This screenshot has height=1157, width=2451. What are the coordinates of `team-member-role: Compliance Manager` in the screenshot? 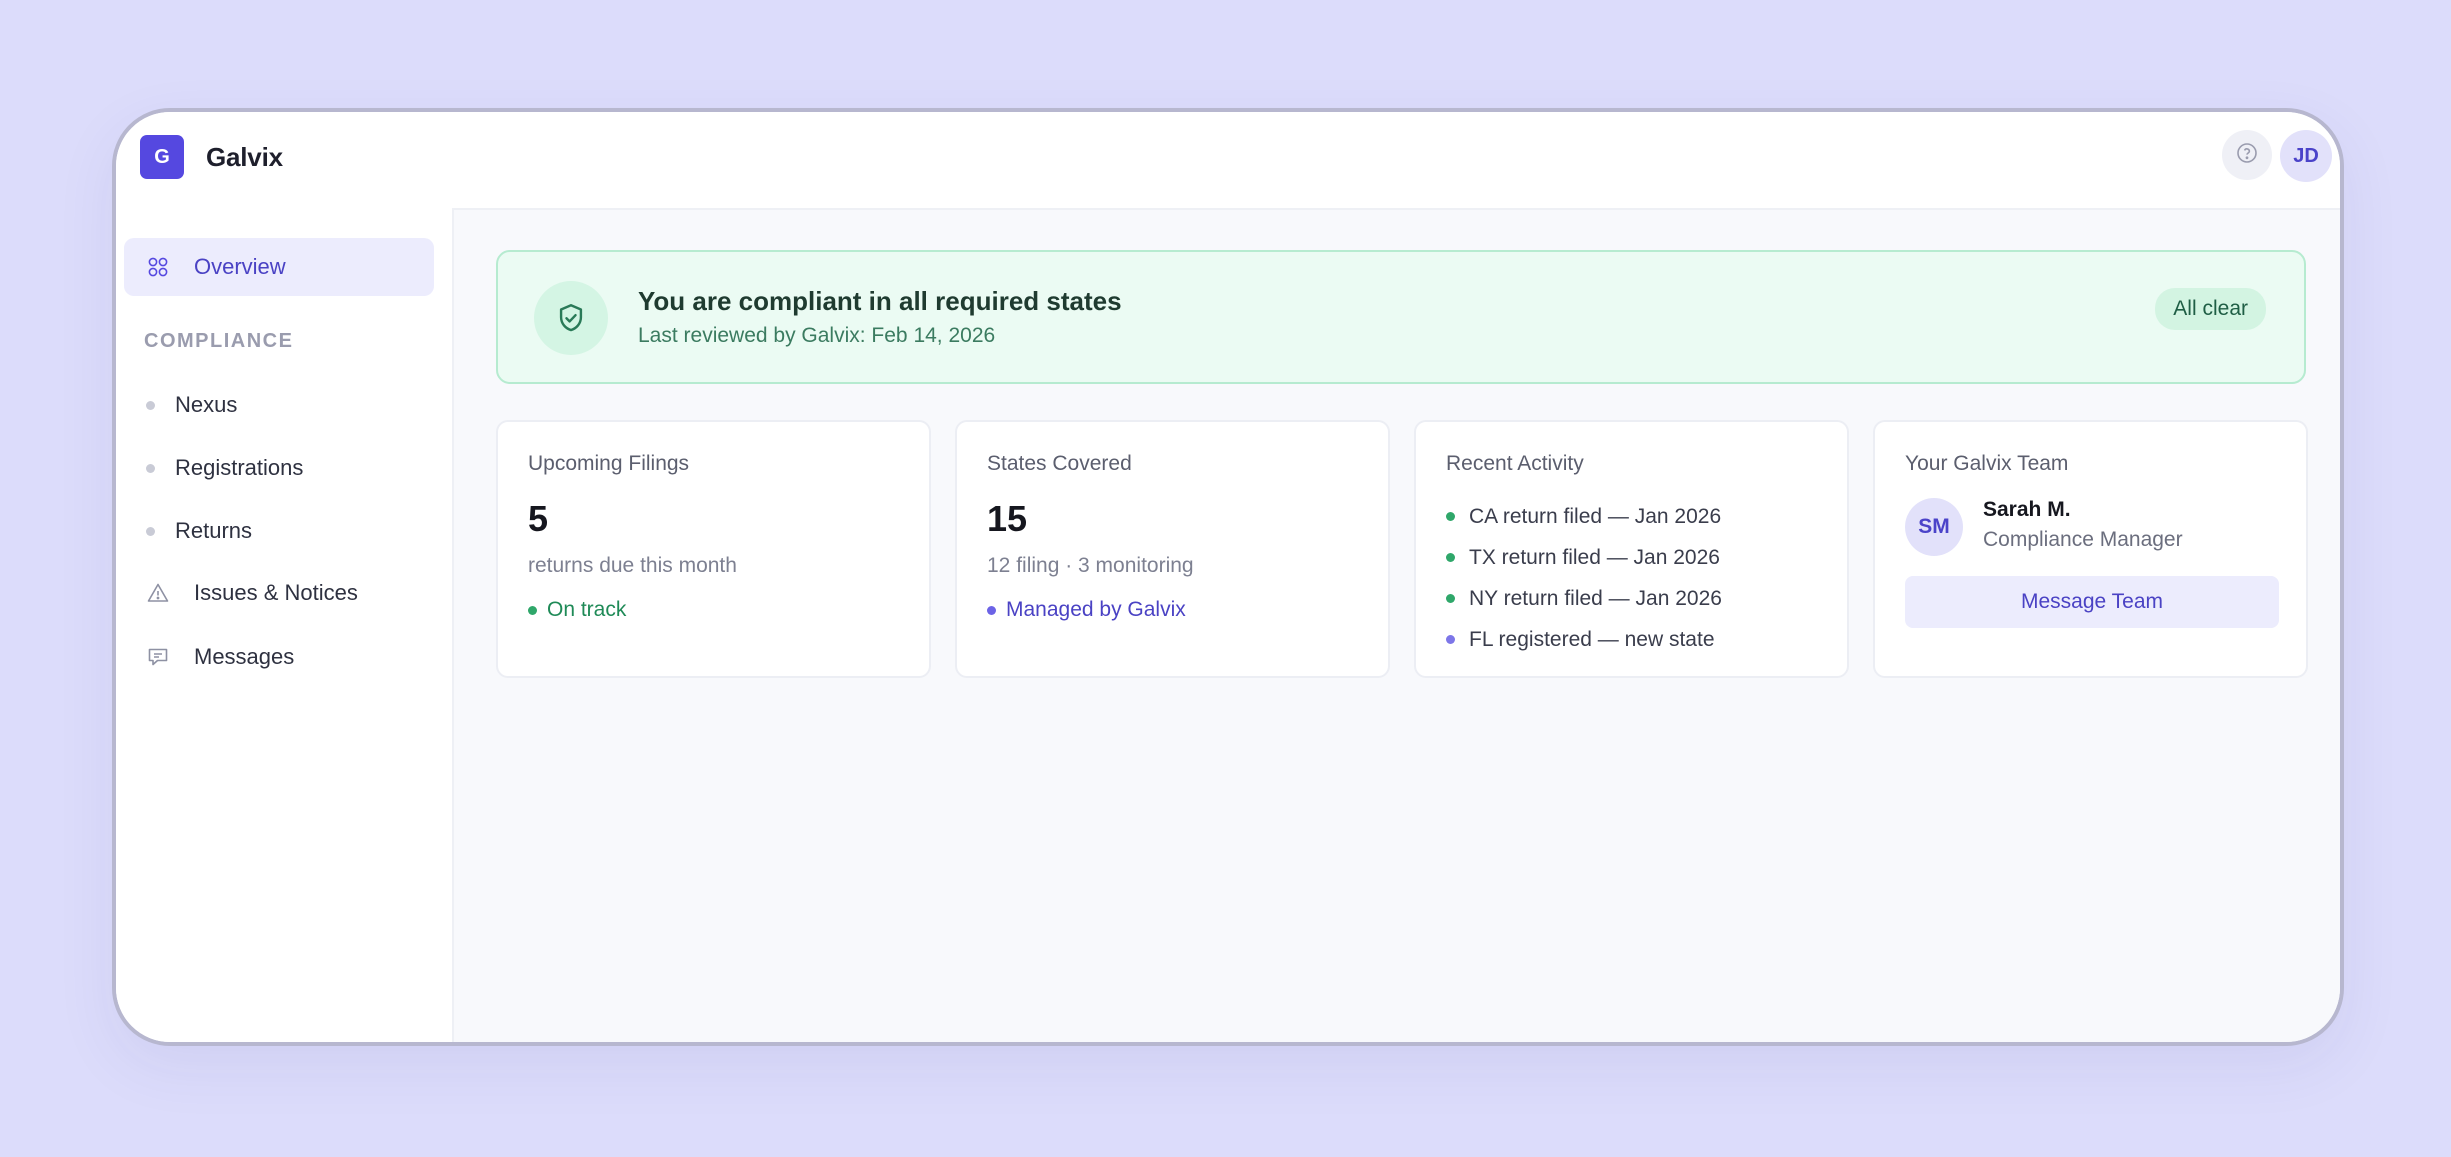 It's located at (2083, 539).